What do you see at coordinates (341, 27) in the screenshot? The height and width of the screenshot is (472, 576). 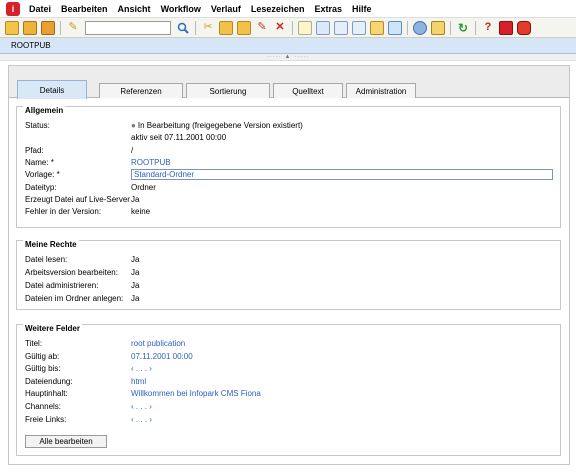 I see `view-list-icon` at bounding box center [341, 27].